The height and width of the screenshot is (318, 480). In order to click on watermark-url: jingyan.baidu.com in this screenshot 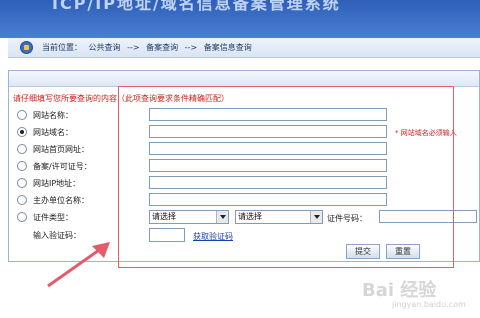, I will do `click(429, 304)`.